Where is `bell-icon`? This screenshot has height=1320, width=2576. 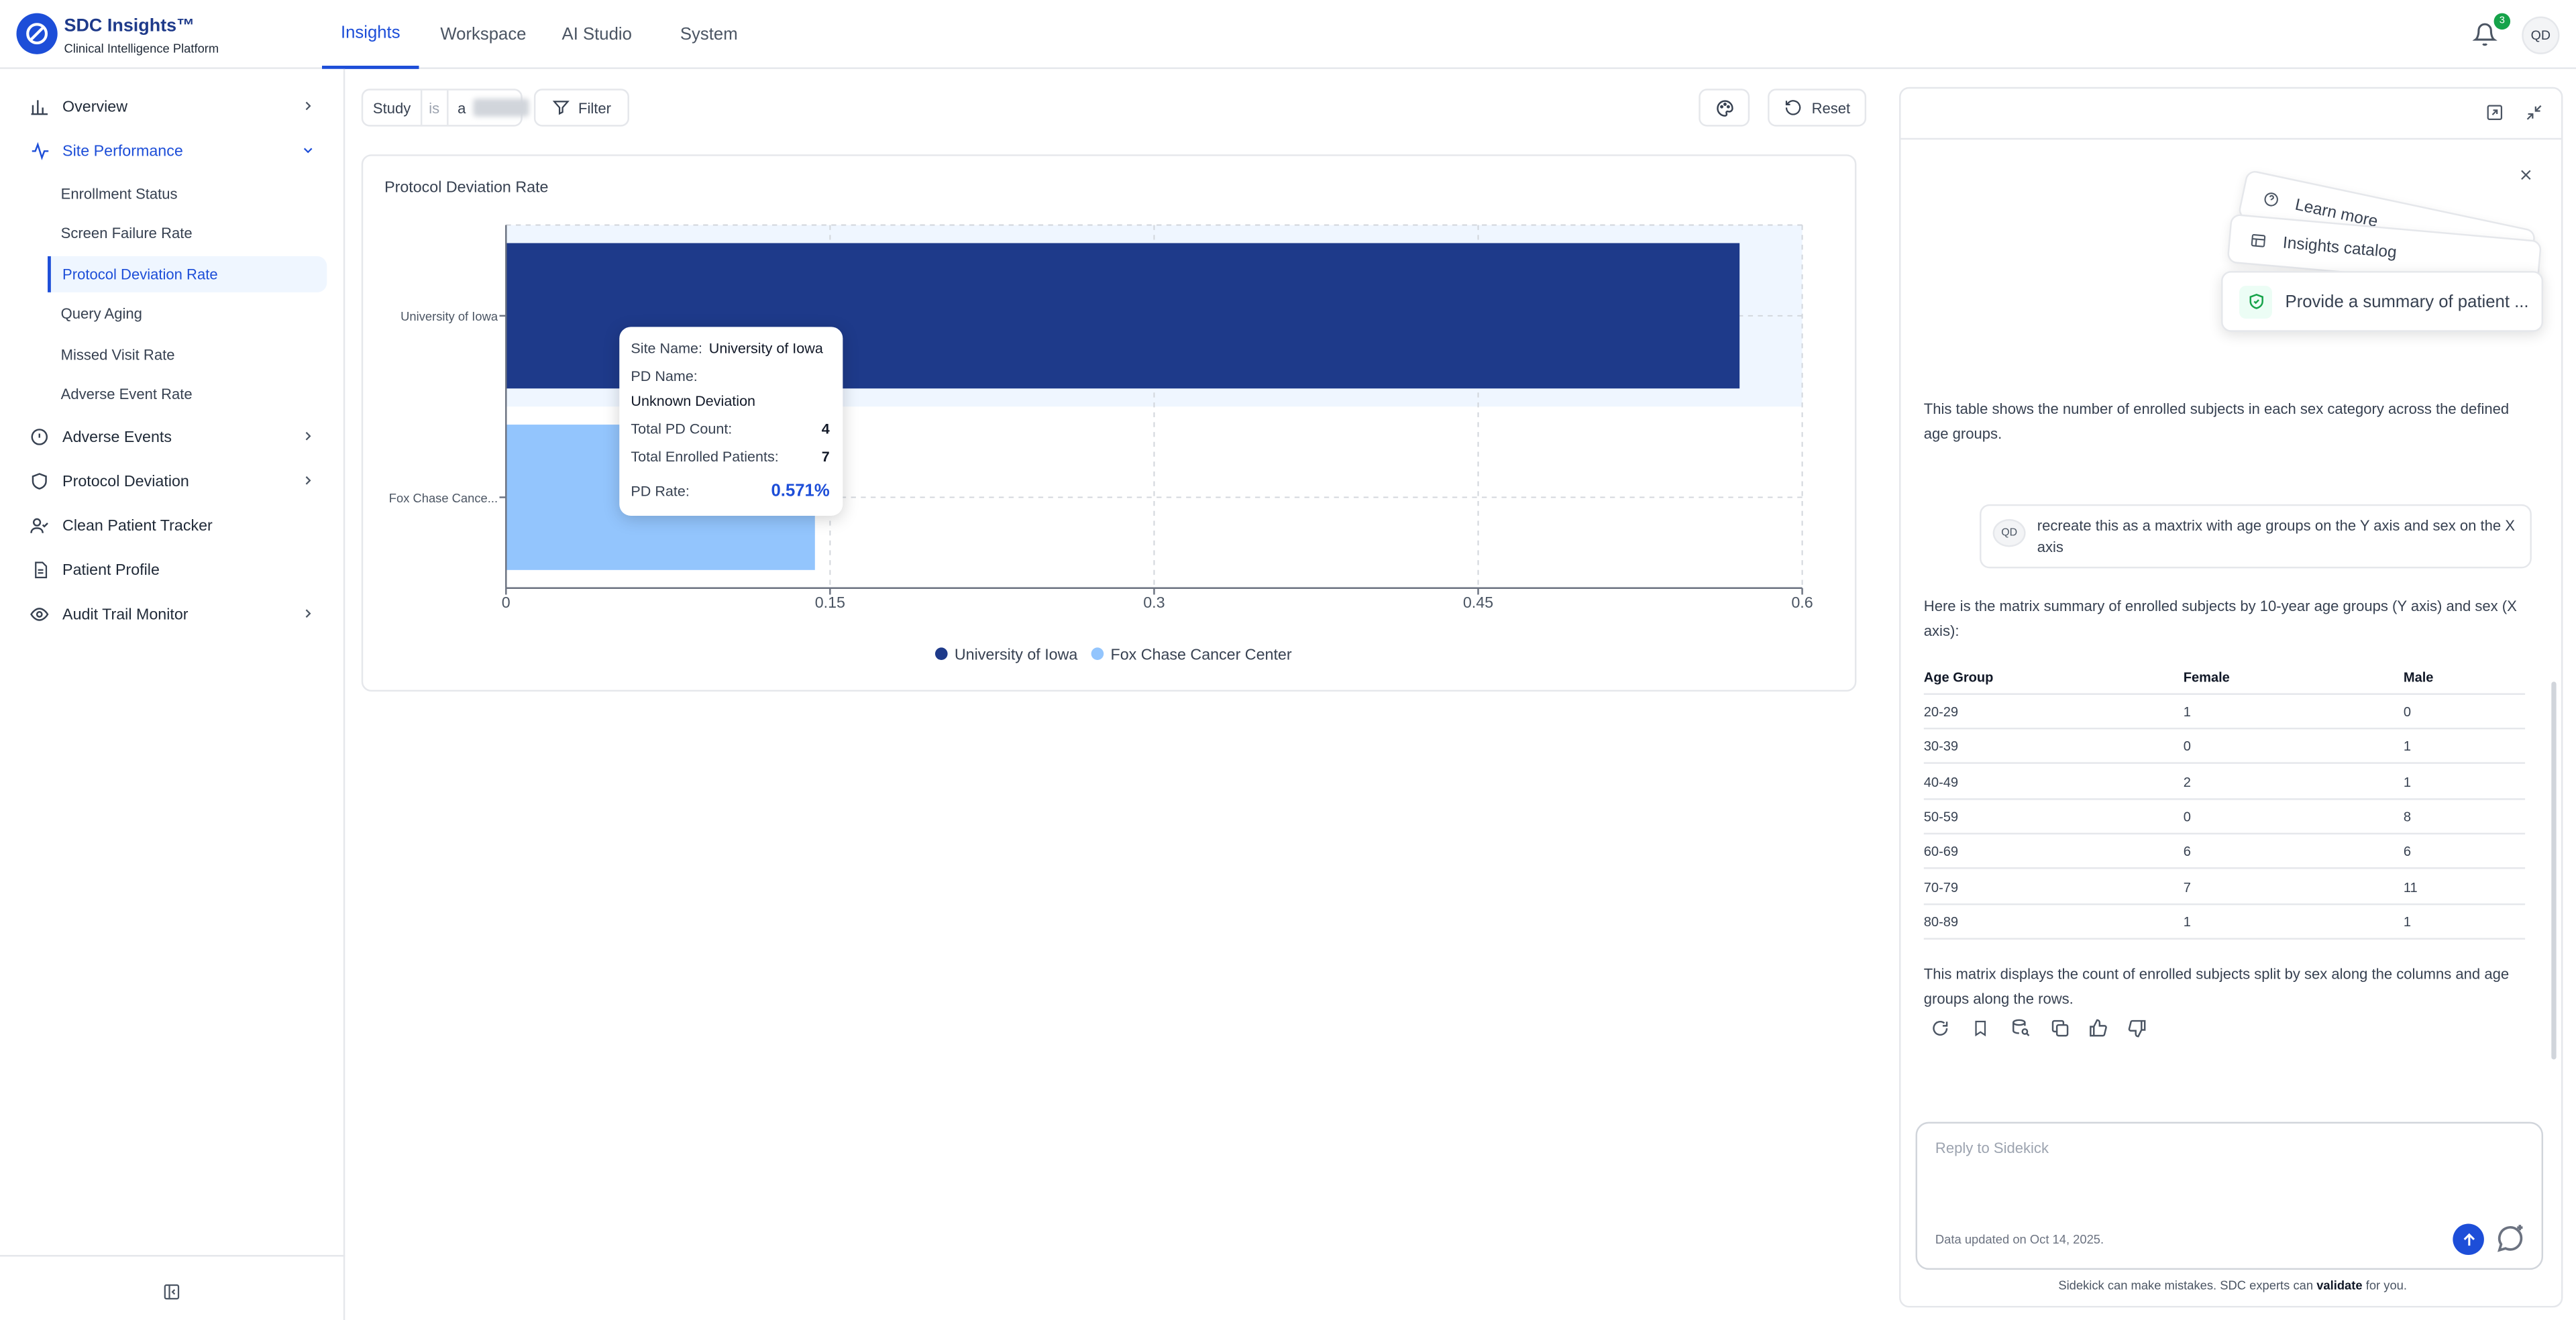 bell-icon is located at coordinates (2485, 34).